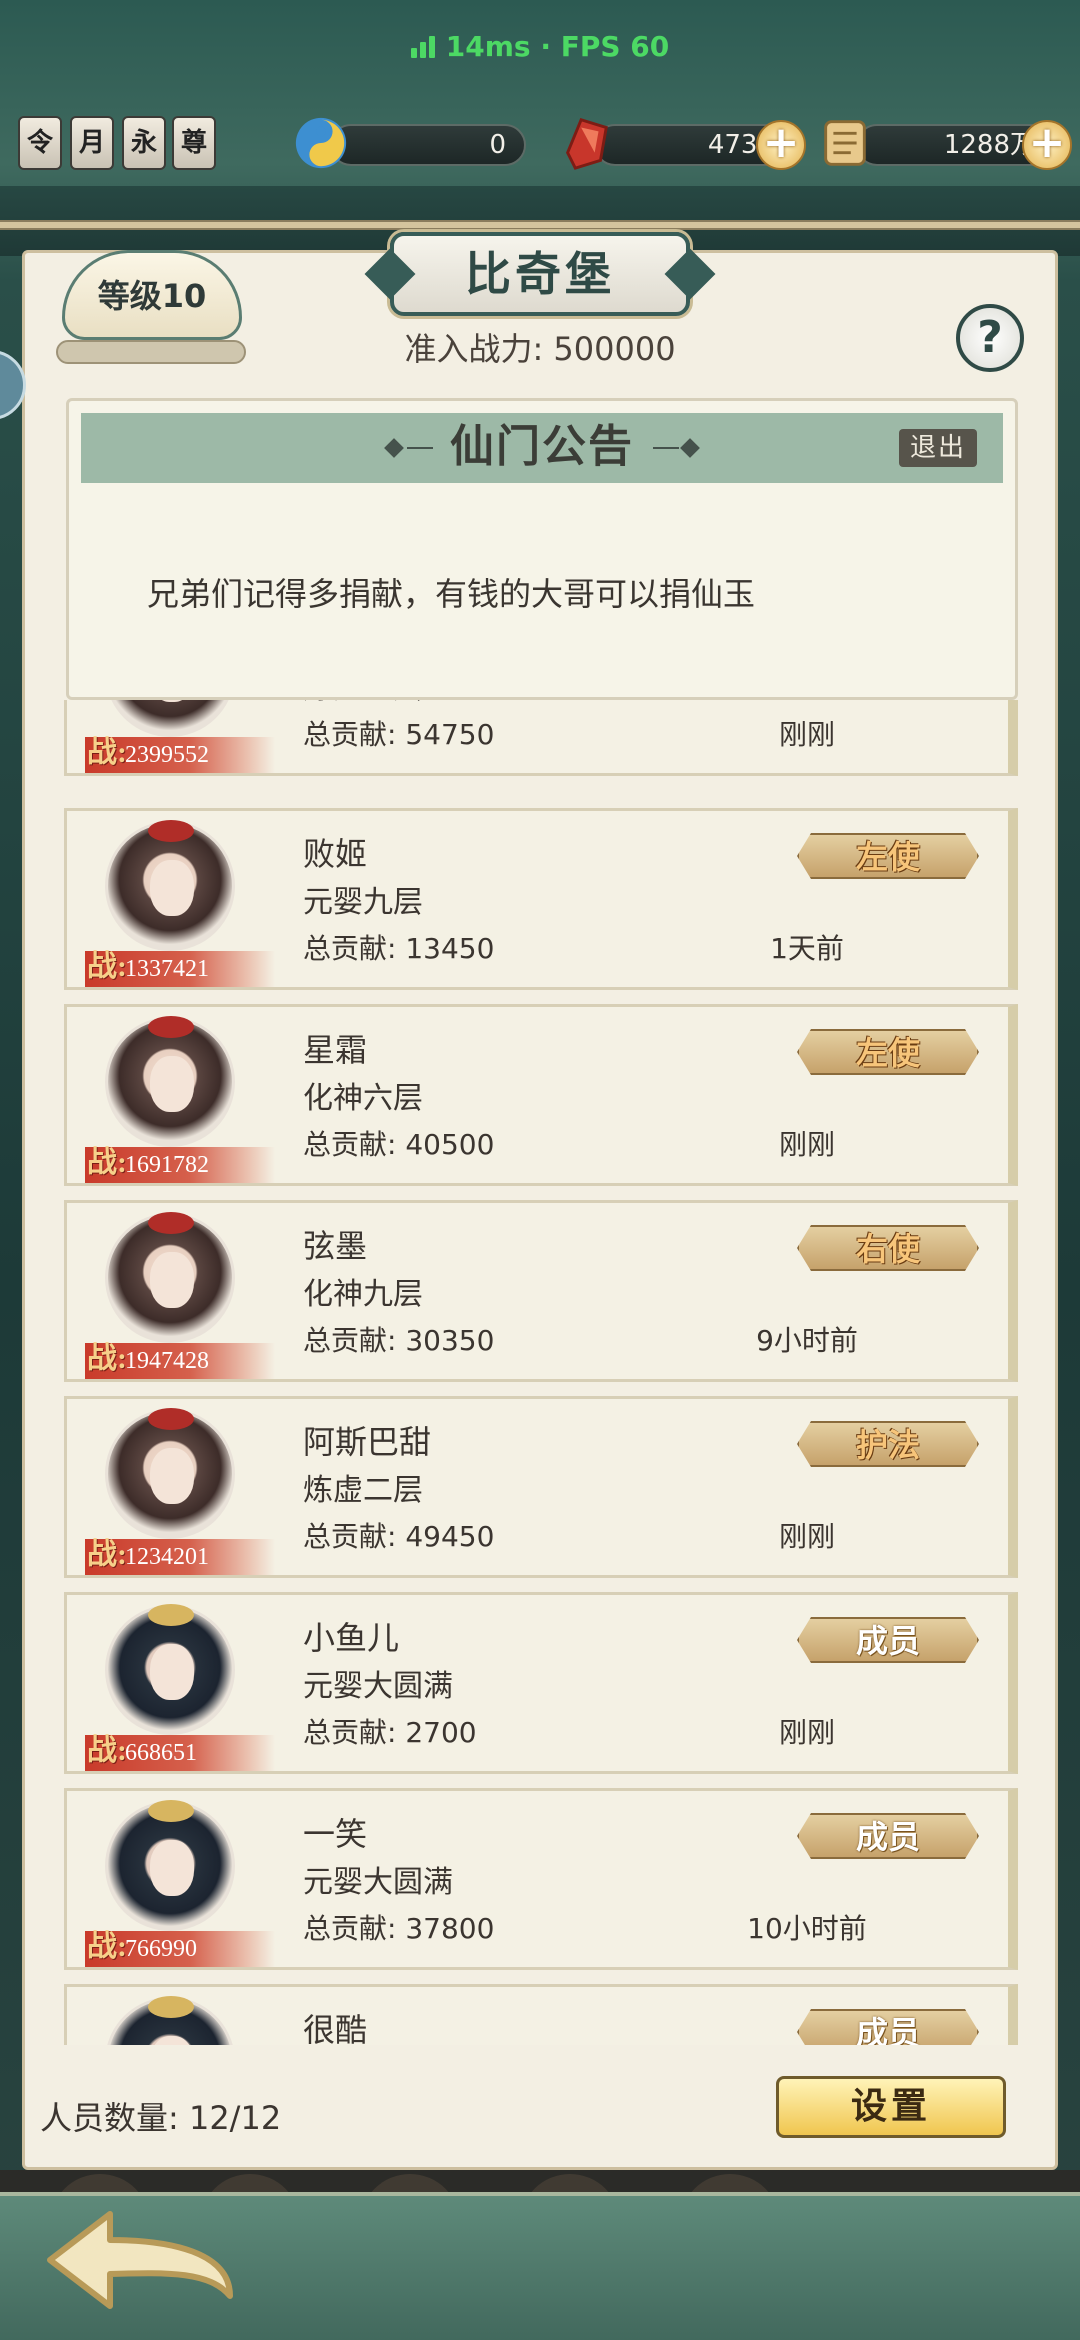 The image size is (1080, 2340). Describe the element at coordinates (845, 143) in the screenshot. I see `scroll-coin-icon` at that location.